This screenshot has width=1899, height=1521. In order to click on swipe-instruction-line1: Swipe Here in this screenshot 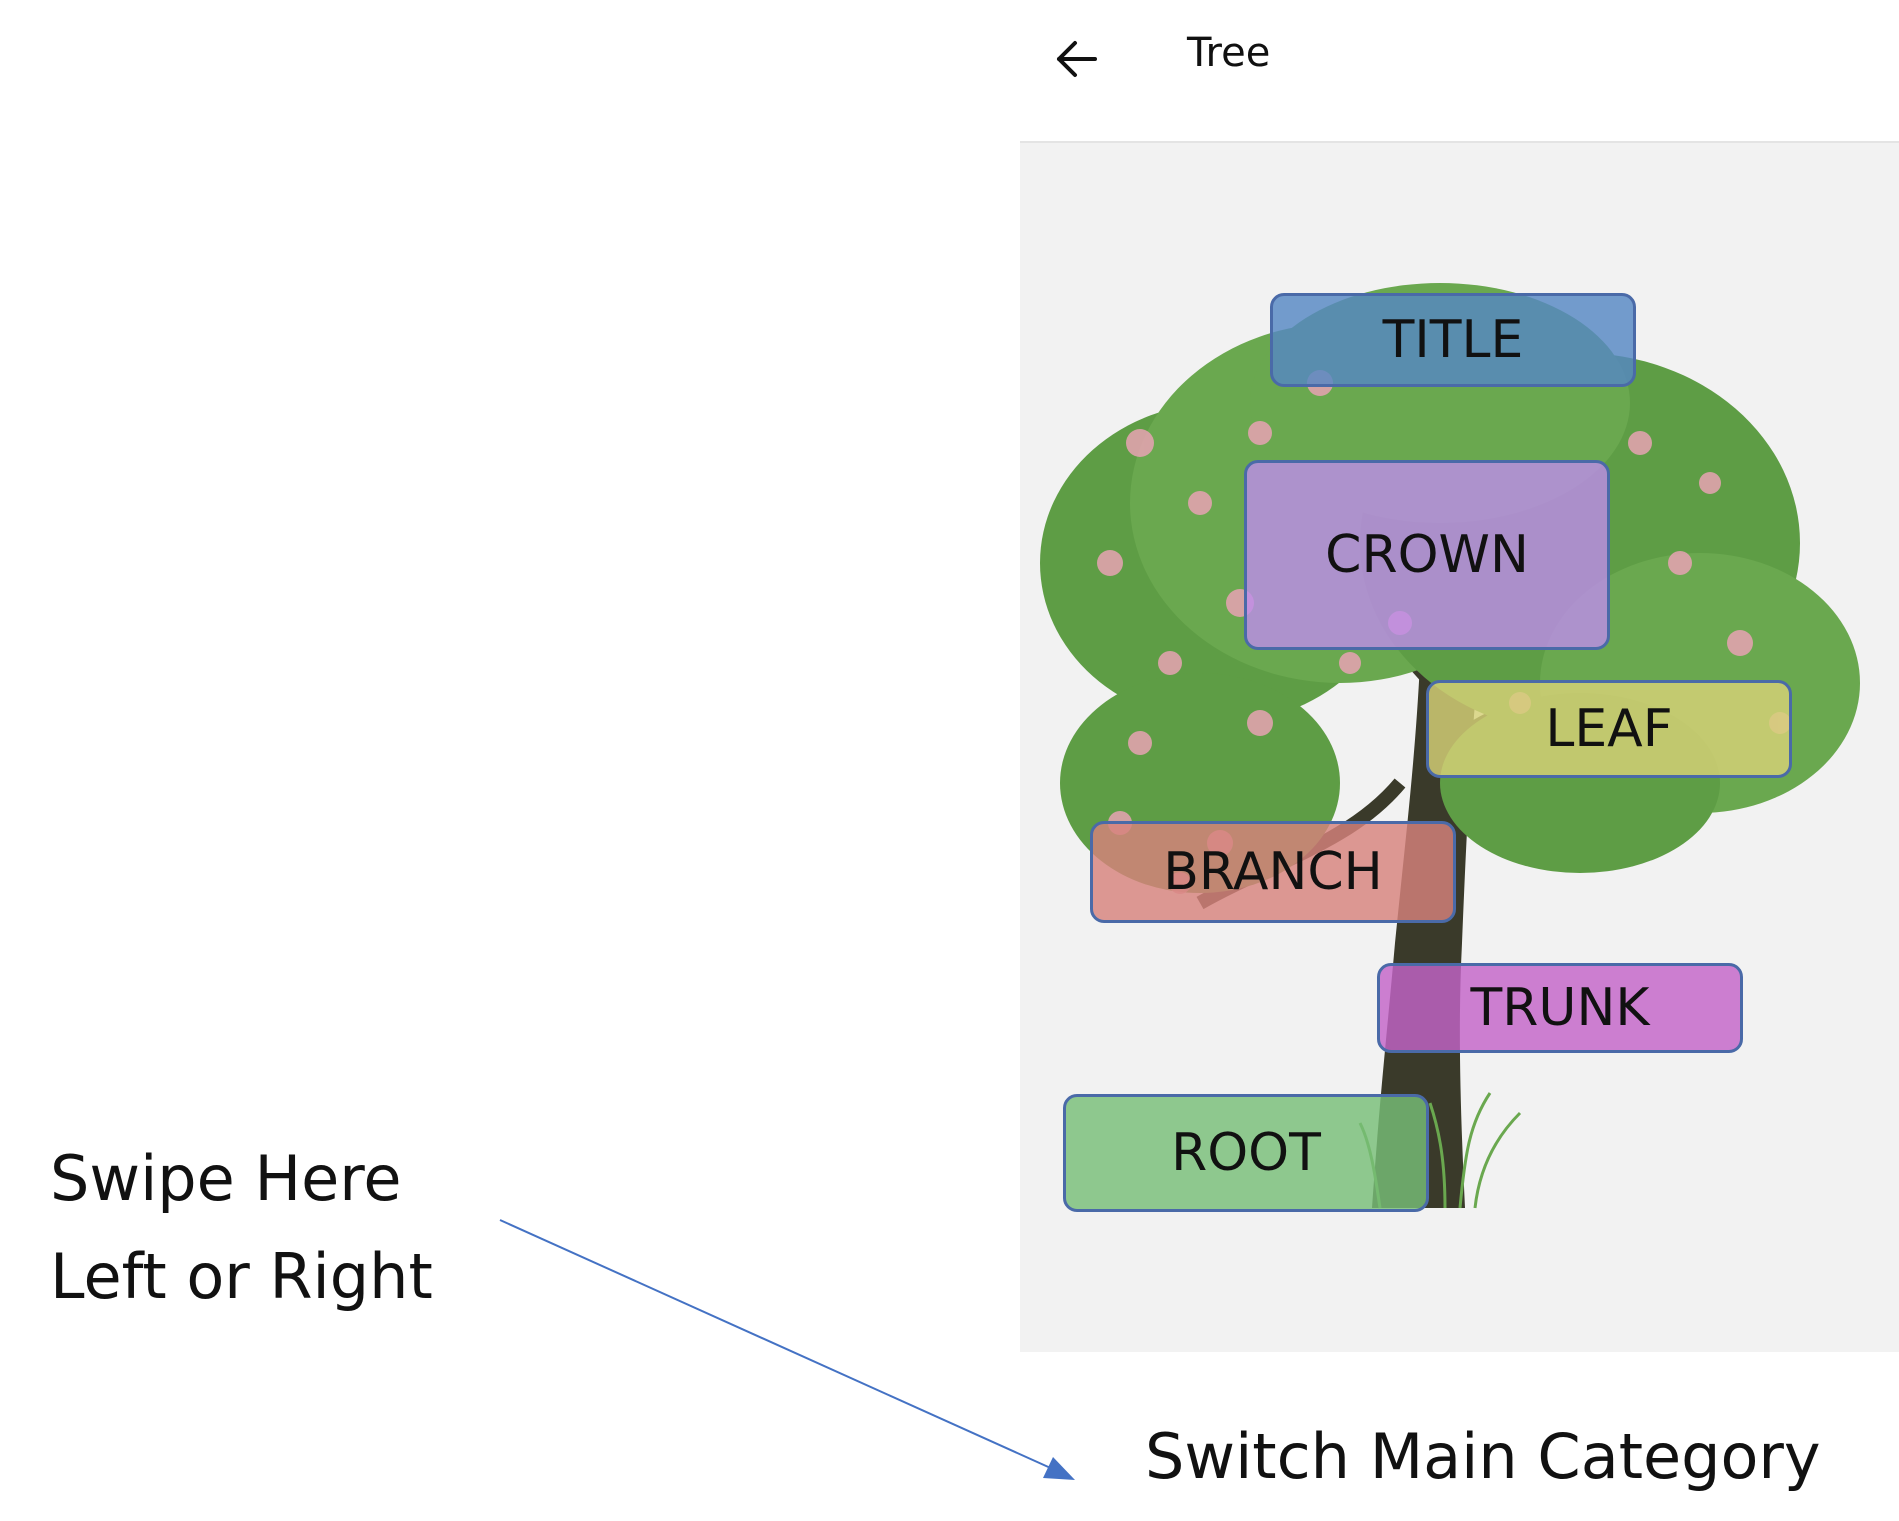, I will do `click(226, 1178)`.